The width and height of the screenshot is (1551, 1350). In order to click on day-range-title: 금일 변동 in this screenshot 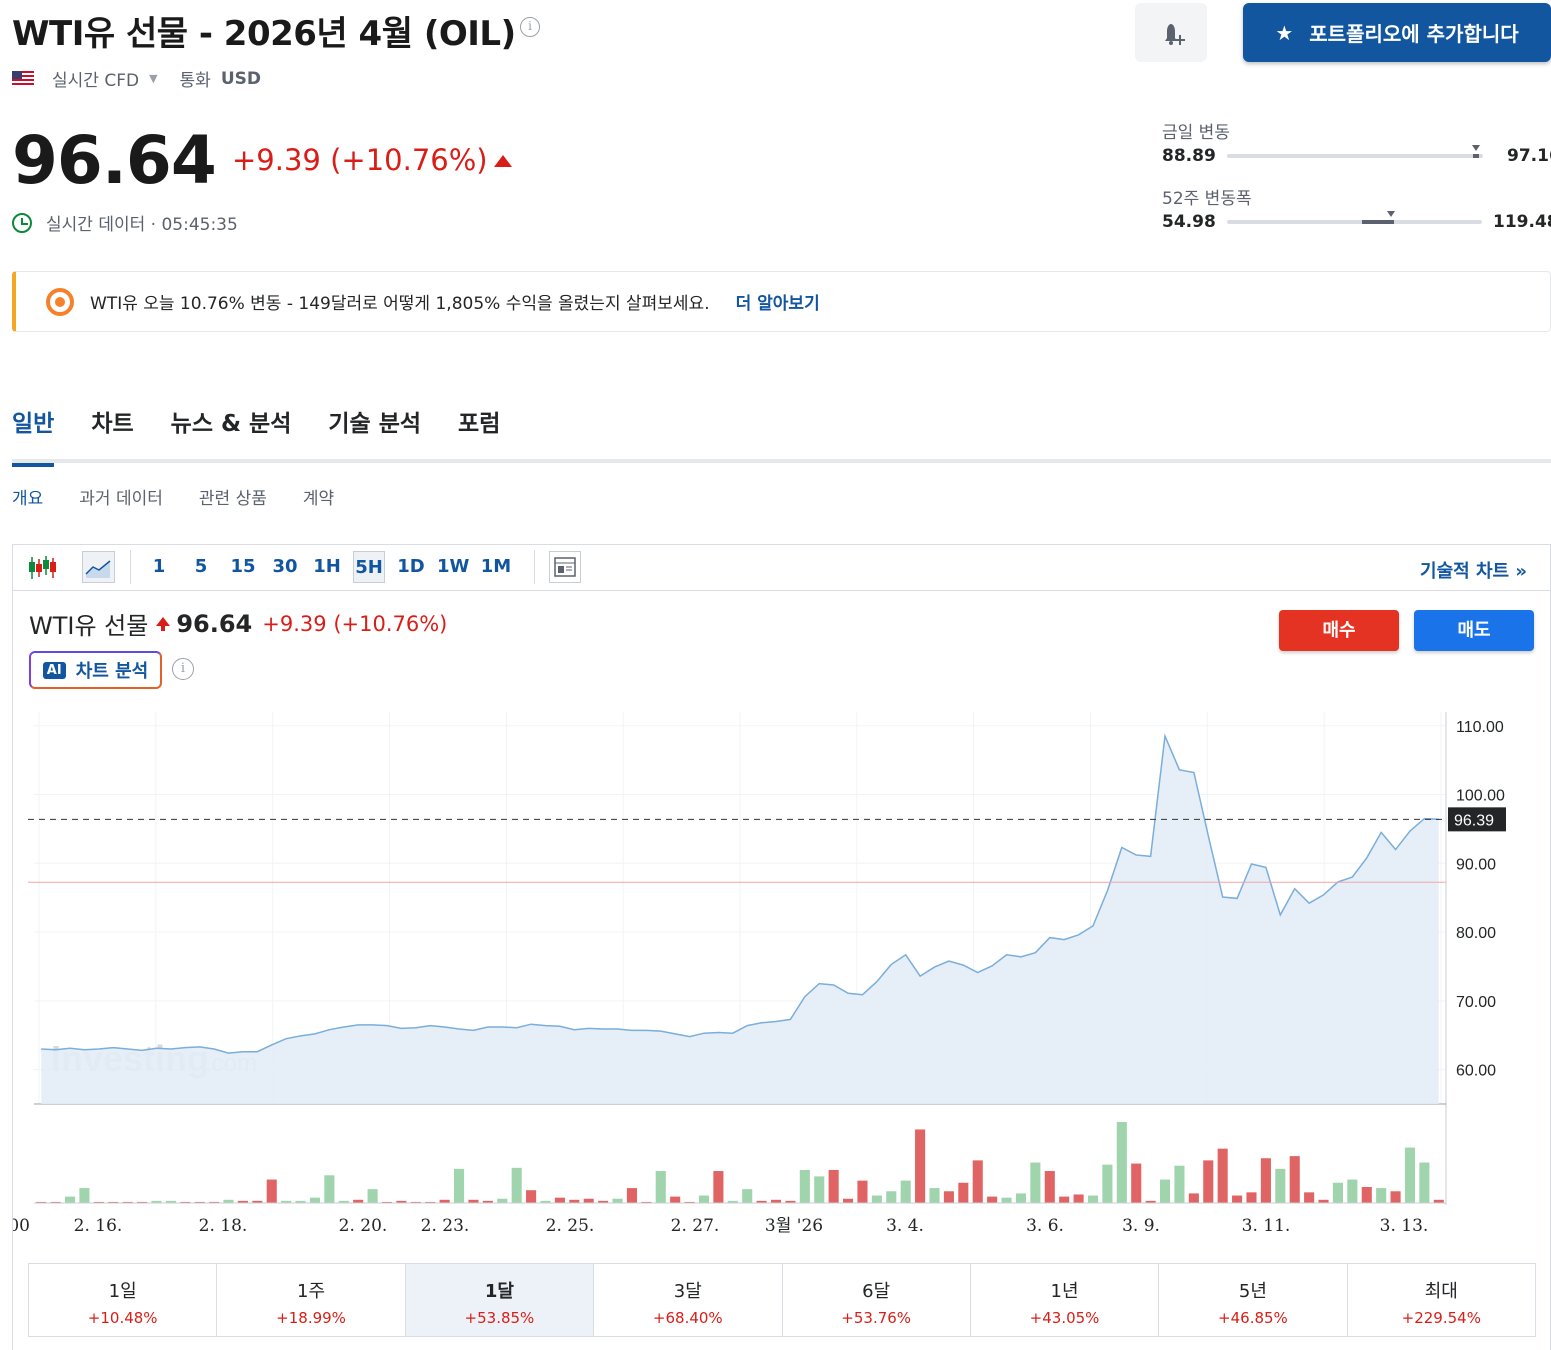, I will do `click(1196, 133)`.